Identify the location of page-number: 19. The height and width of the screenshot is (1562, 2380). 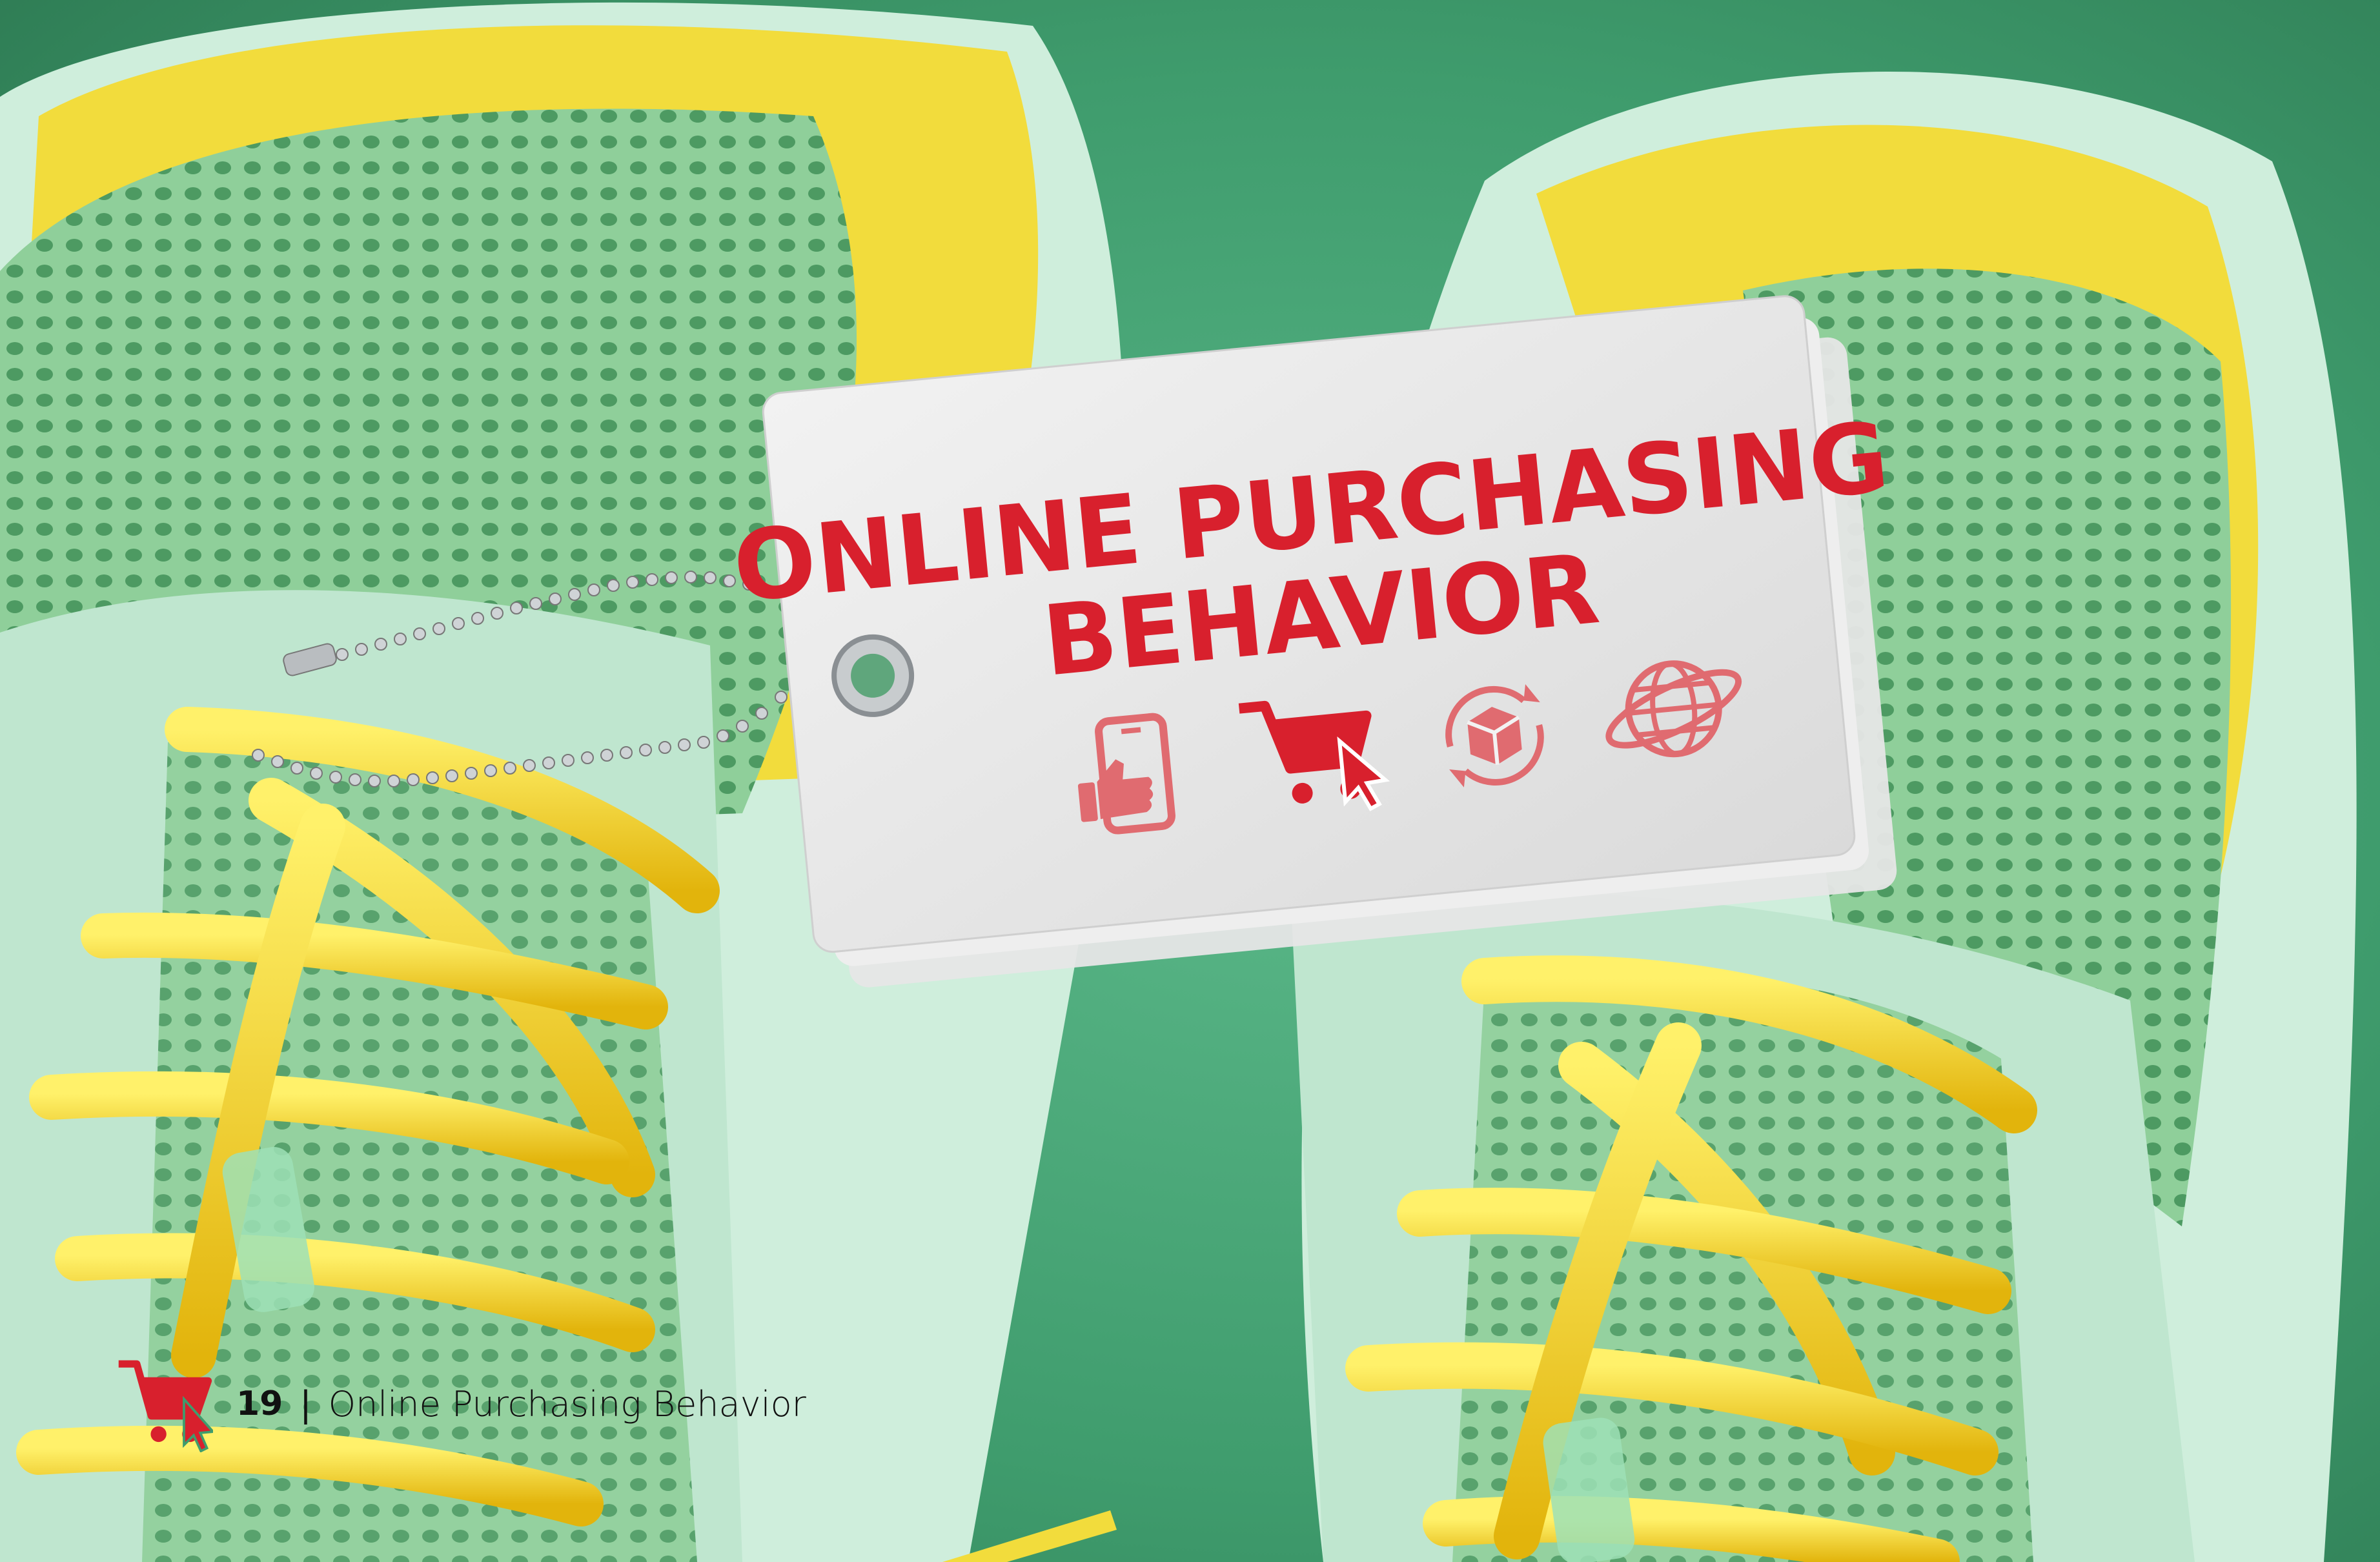
(259, 1404).